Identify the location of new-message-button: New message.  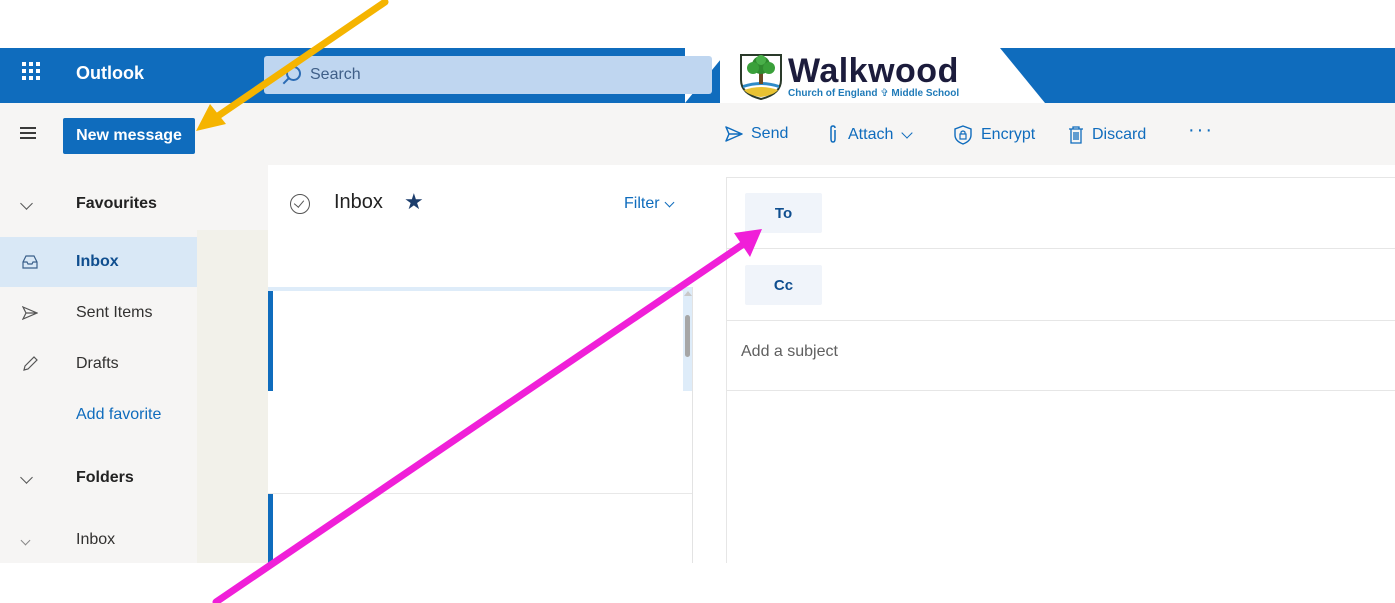
(129, 136).